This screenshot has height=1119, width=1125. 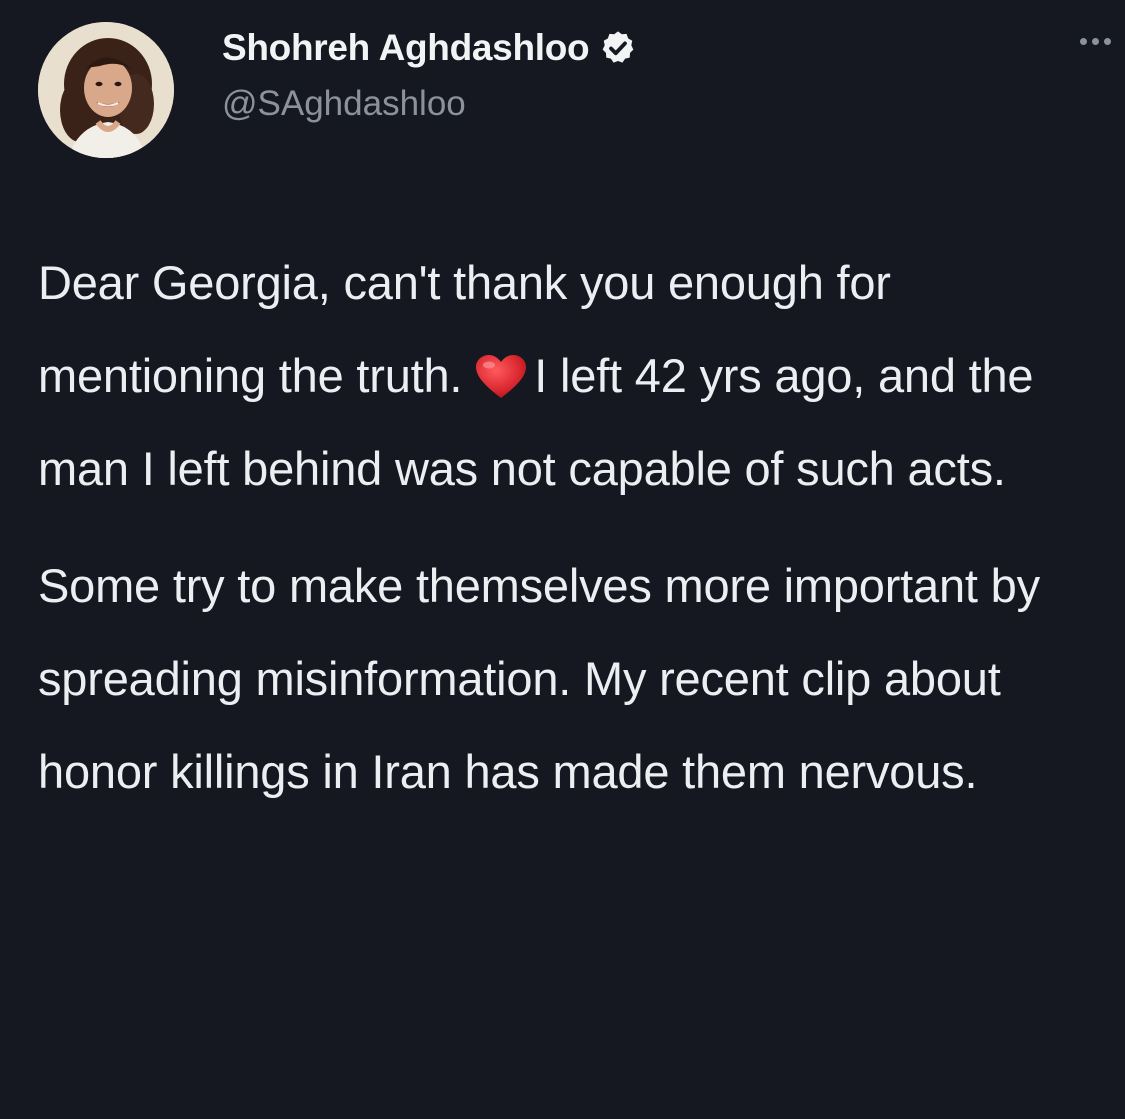 What do you see at coordinates (106, 90) in the screenshot?
I see `avatar` at bounding box center [106, 90].